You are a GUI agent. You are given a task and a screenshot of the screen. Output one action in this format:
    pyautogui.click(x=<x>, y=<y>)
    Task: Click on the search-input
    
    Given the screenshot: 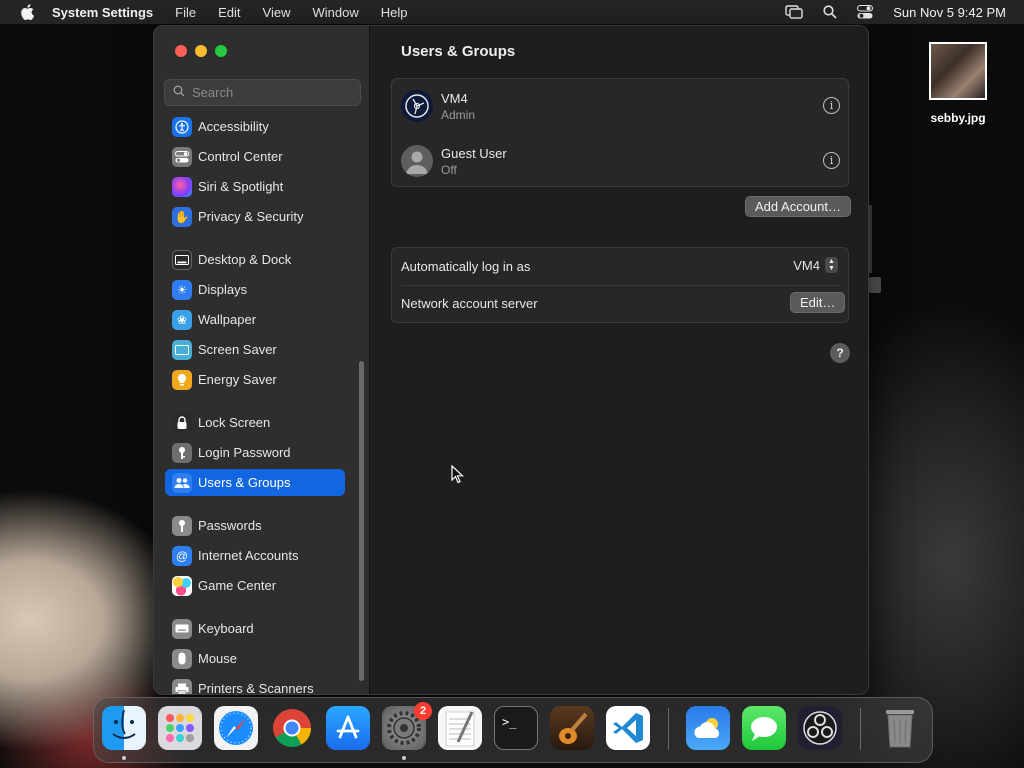 What is the action you would take?
    pyautogui.click(x=272, y=92)
    